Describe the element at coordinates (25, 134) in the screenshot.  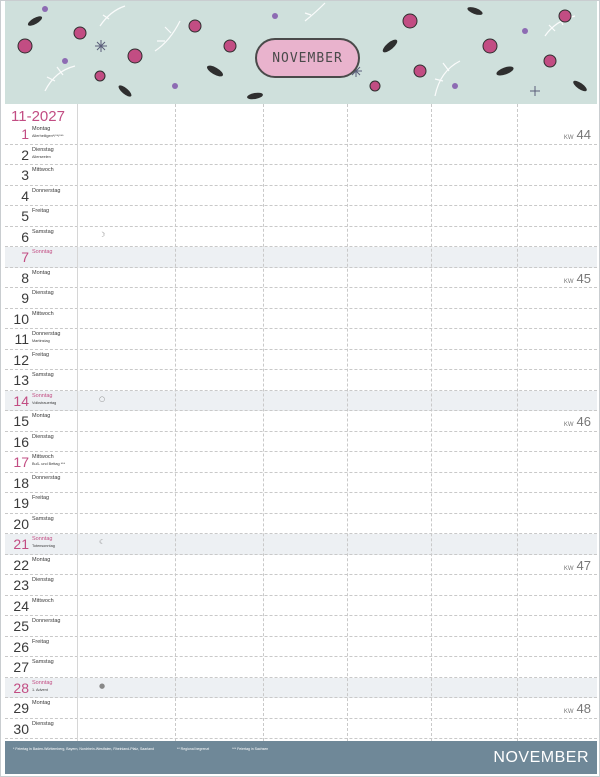
I see `day-number: 1` at that location.